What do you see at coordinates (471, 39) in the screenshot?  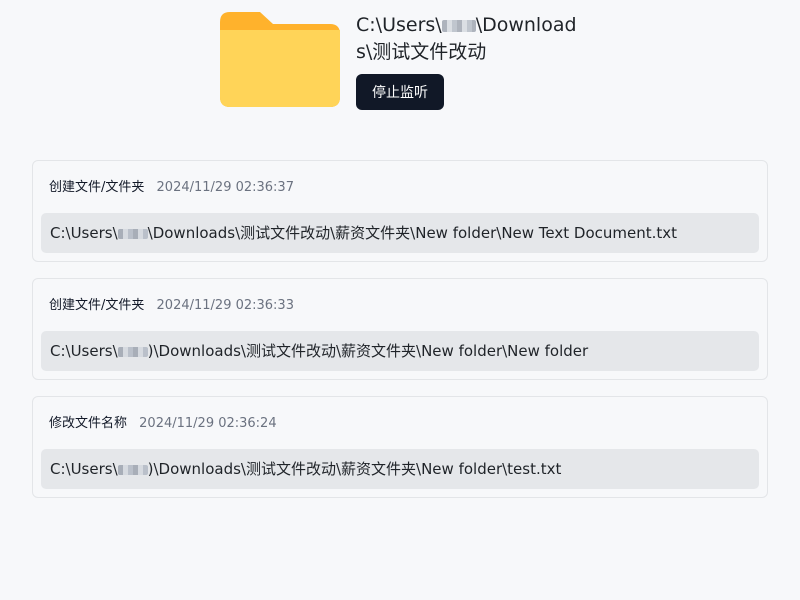 I see `watched-folder-path: C:\Users\ \Downloads\测试文件改动` at bounding box center [471, 39].